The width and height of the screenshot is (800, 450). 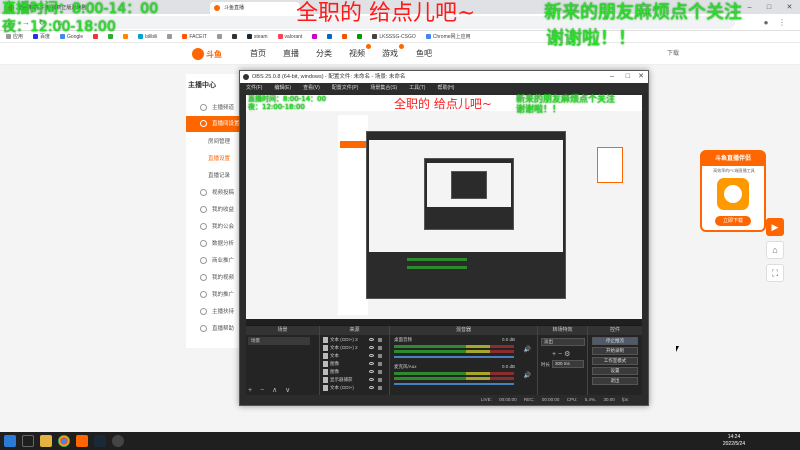 What do you see at coordinates (612, 77) in the screenshot?
I see `minimize-icon: –` at bounding box center [612, 77].